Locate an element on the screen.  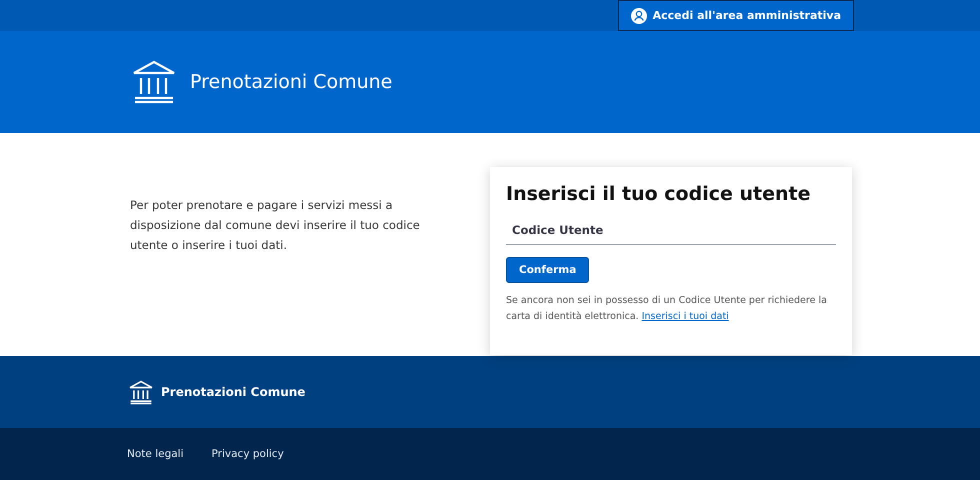
enter-data-link: Inserisci i tuoi dati is located at coordinates (685, 316).